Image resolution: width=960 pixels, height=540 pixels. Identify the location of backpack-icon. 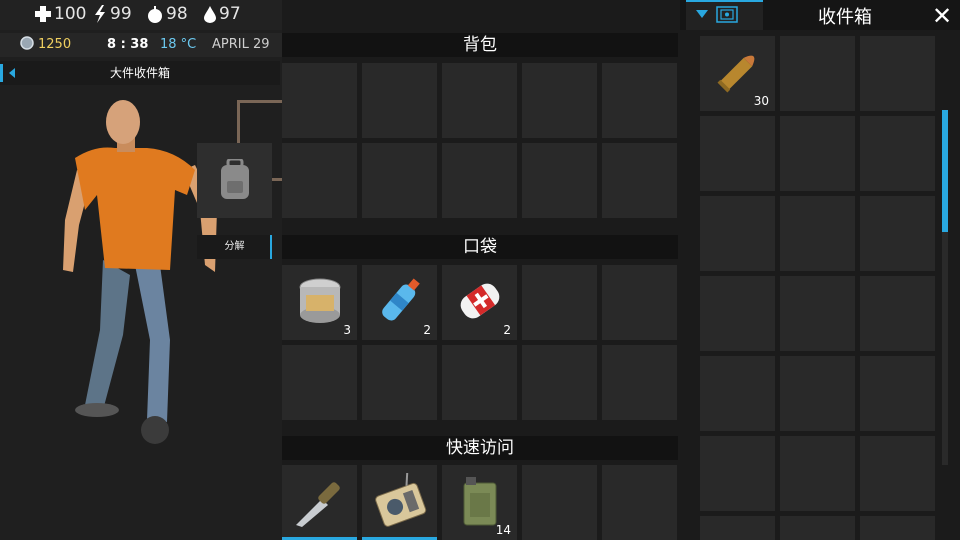
(235, 179).